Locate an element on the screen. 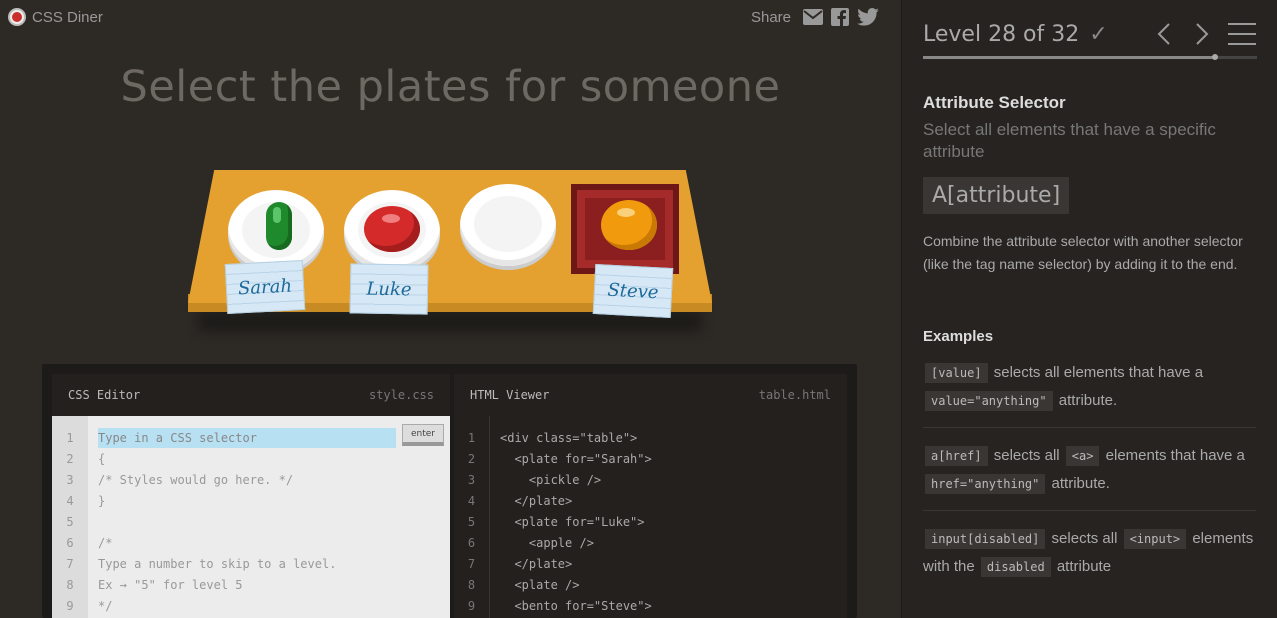 This screenshot has height=618, width=1277. code-line: /* is located at coordinates (105, 543).